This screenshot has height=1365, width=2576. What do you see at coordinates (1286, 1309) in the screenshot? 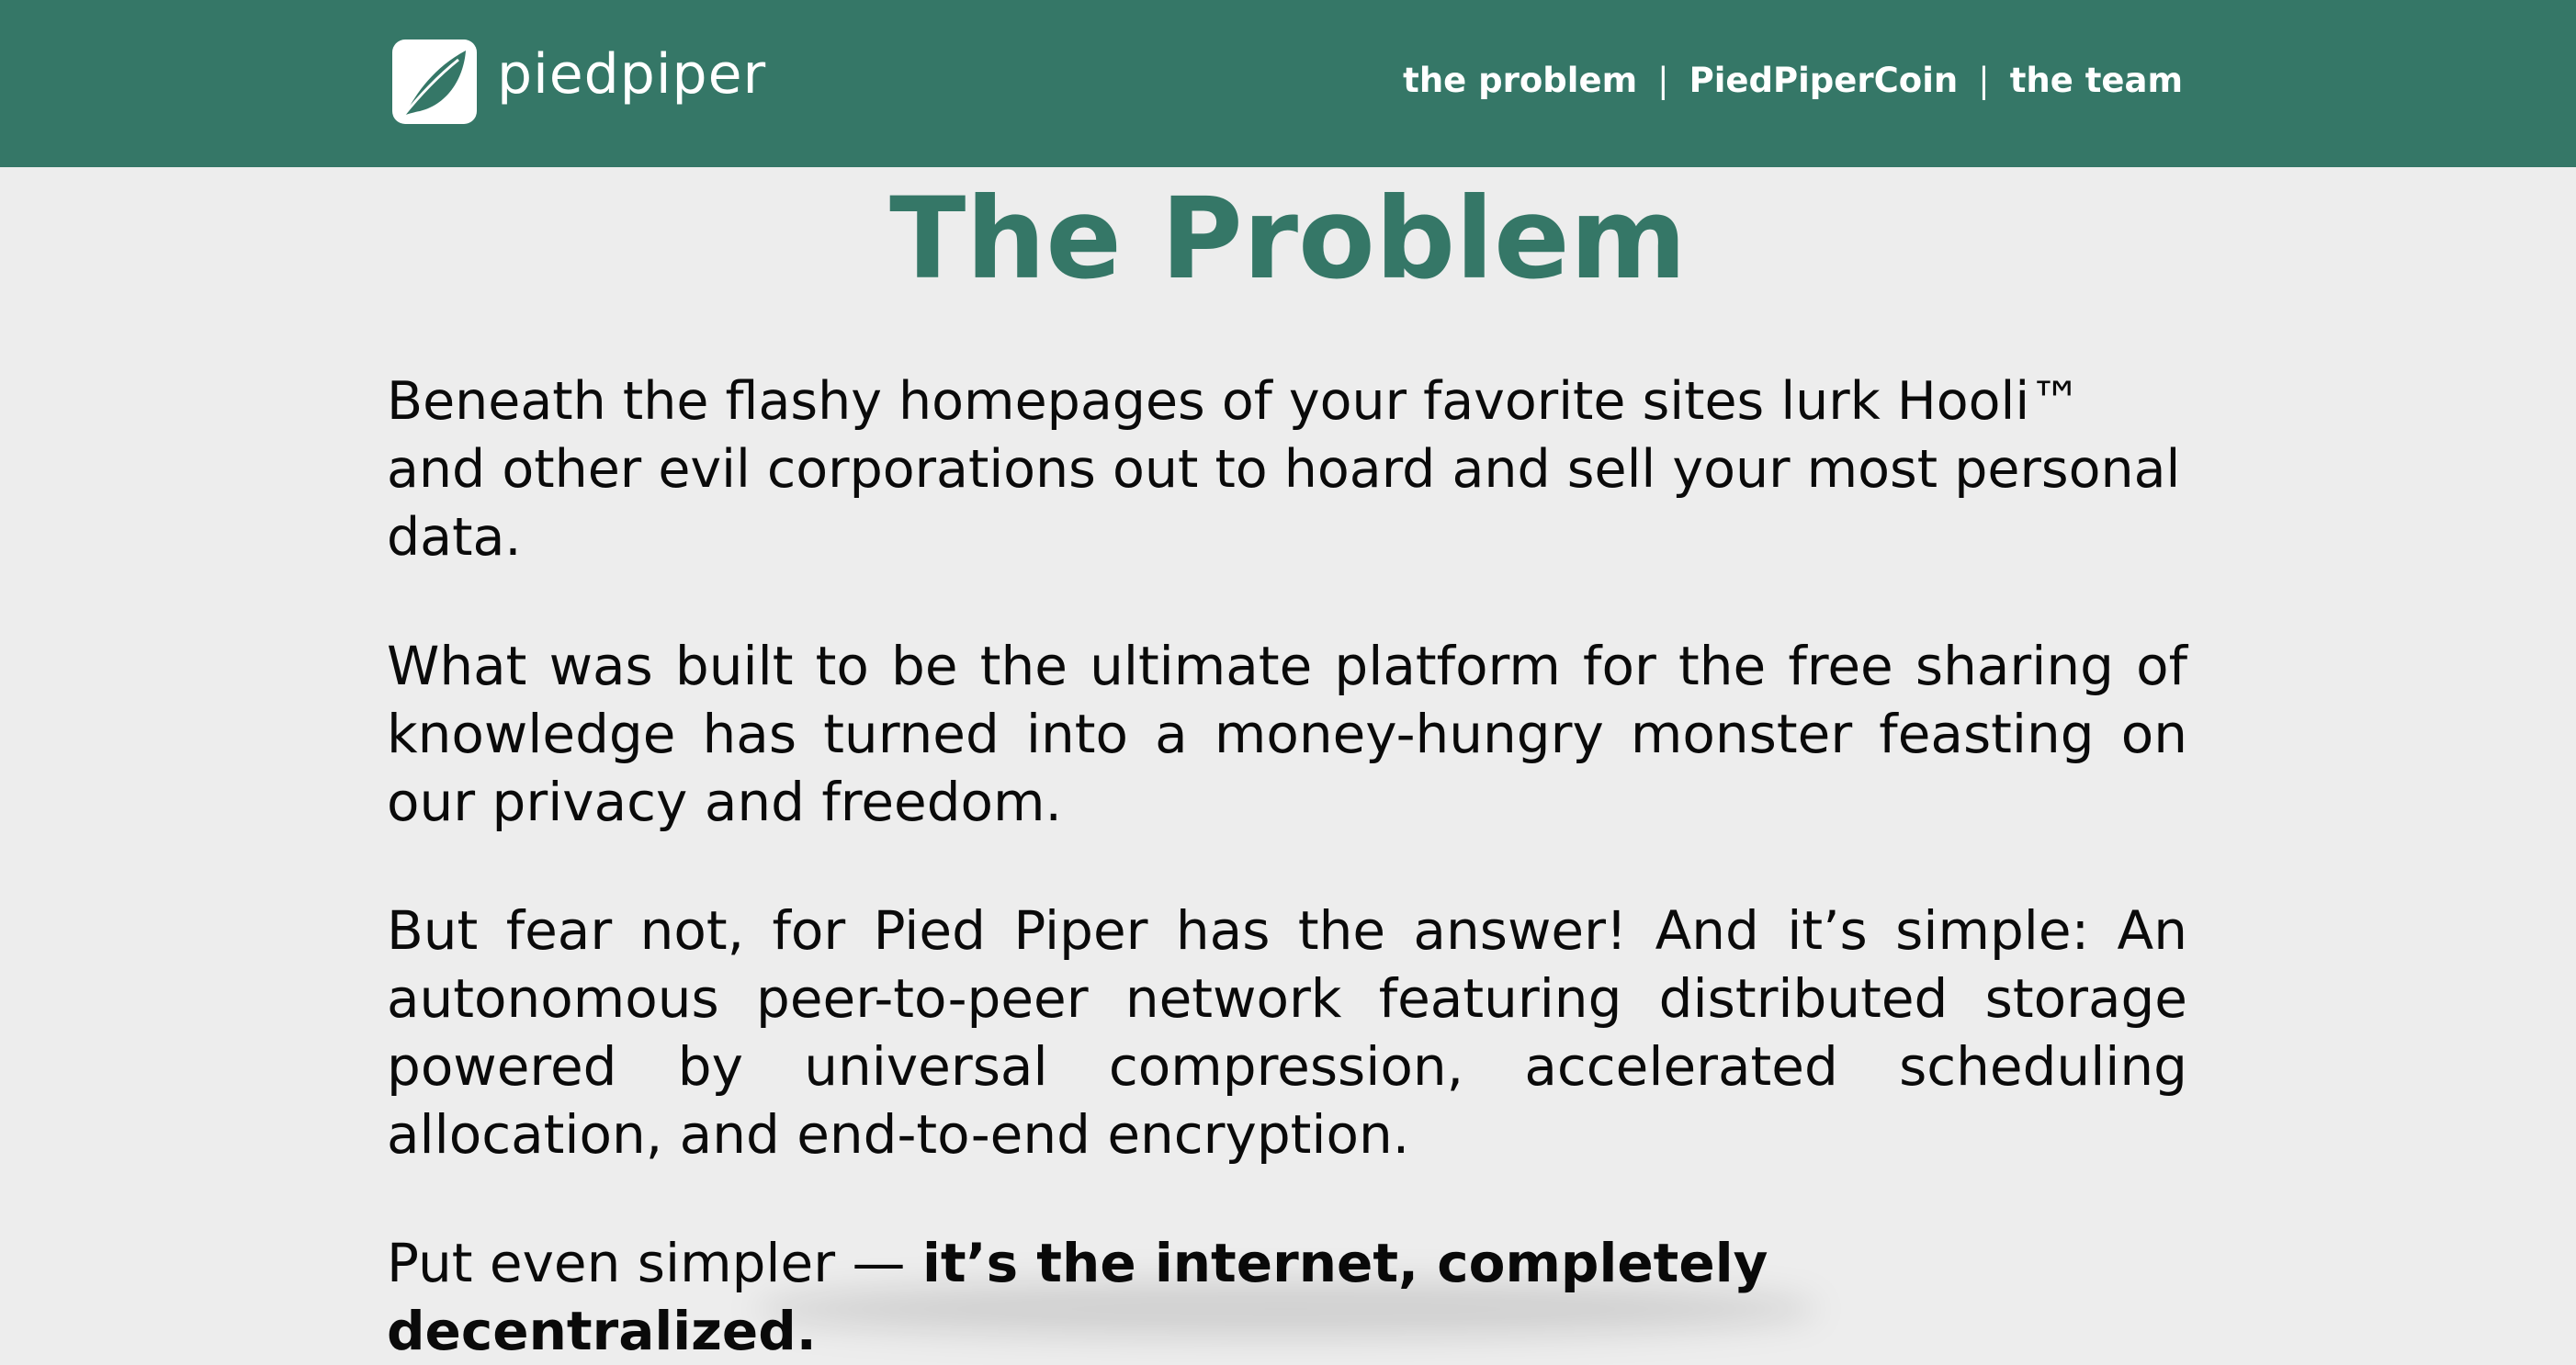
I see `section-shadow` at bounding box center [1286, 1309].